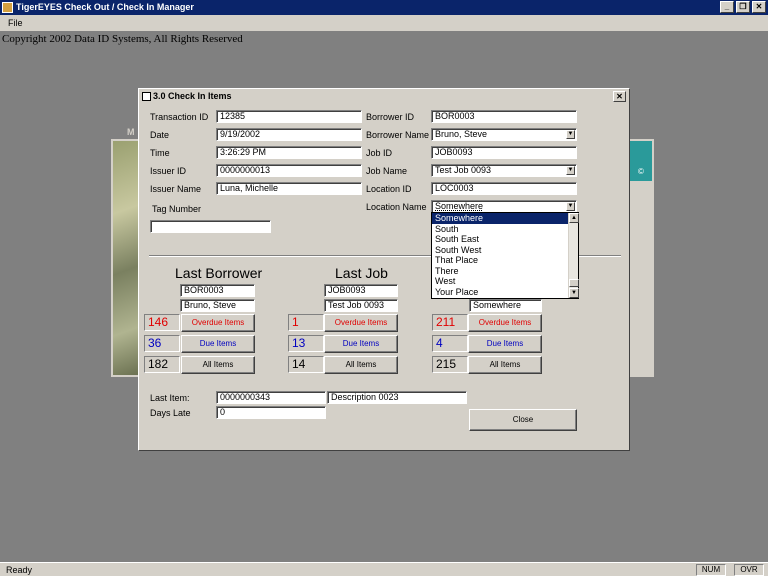 The width and height of the screenshot is (768, 576). I want to click on last-borrower-id: BOR0003, so click(217, 290).